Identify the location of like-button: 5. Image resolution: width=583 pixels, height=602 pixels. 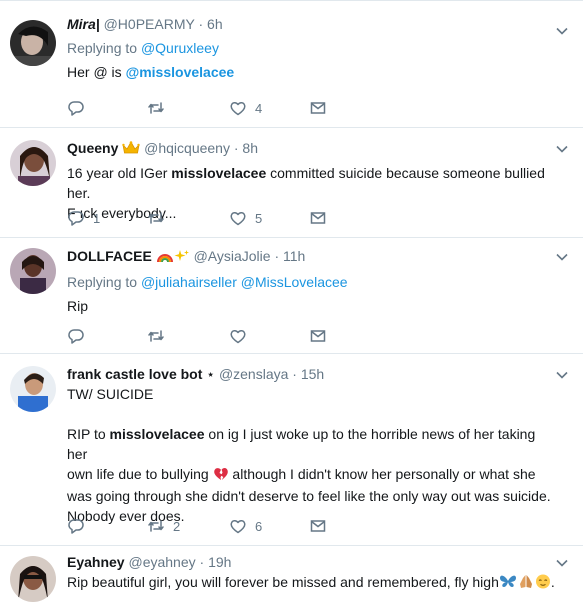
(245, 218).